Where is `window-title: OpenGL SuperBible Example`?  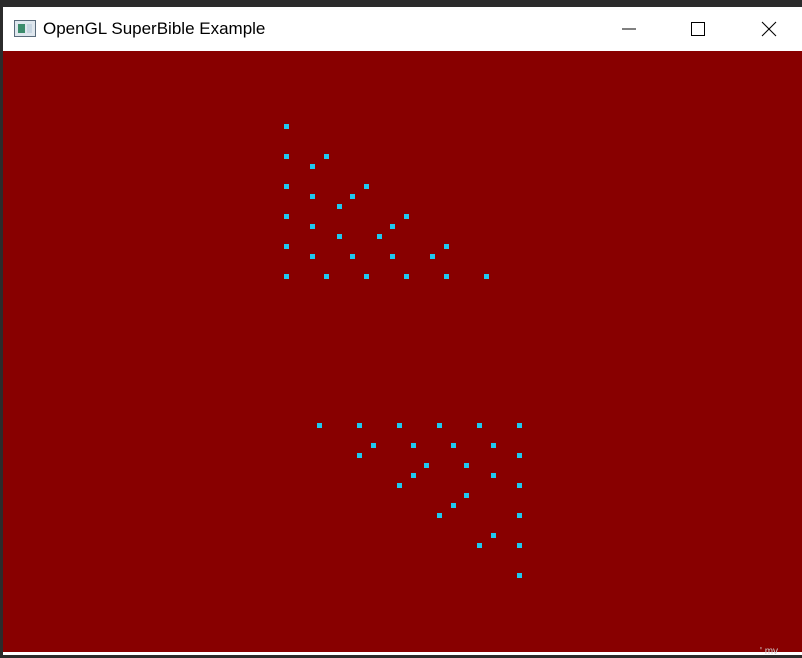
window-title: OpenGL SuperBible Example is located at coordinates (154, 28).